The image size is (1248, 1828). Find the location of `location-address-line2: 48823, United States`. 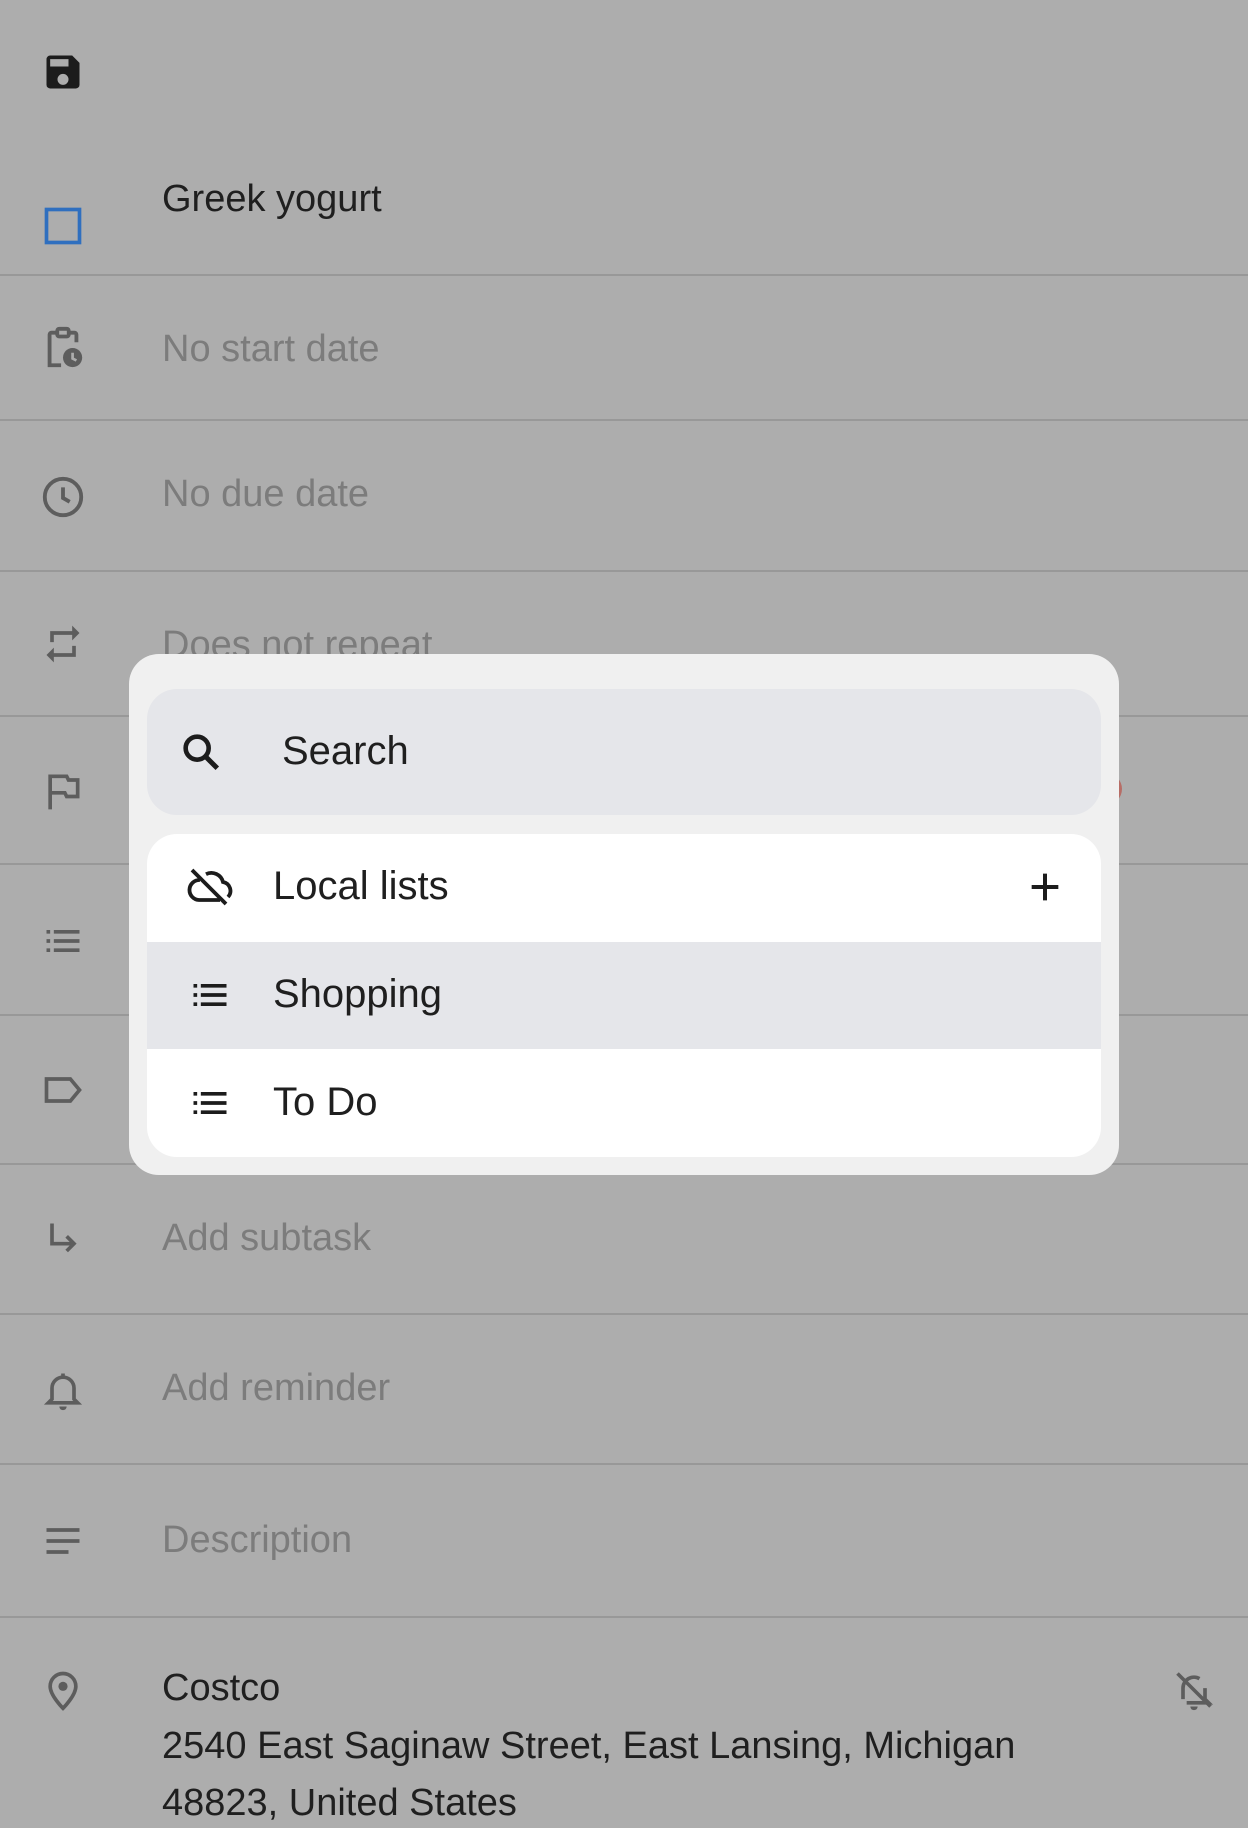

location-address-line2: 48823, United States is located at coordinates (339, 1803).